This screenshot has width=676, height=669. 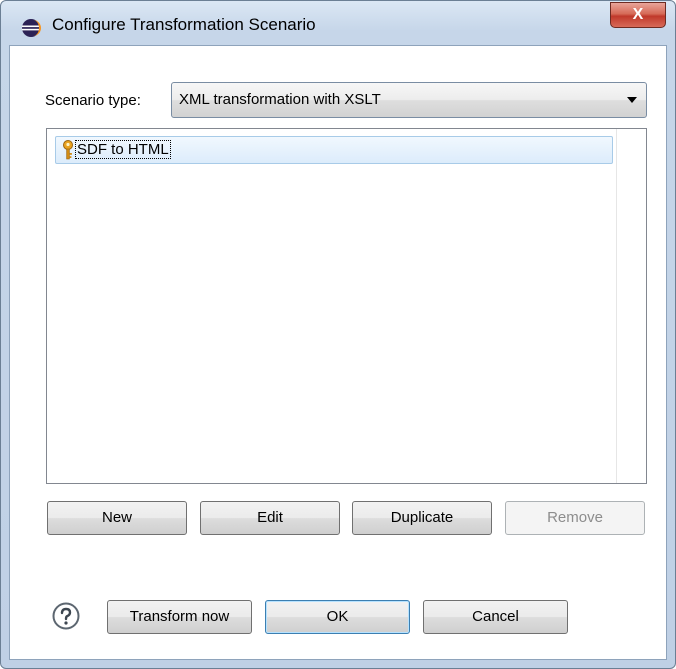 What do you see at coordinates (338, 23) in the screenshot?
I see `title-bar: Configure Transformation Scenario X` at bounding box center [338, 23].